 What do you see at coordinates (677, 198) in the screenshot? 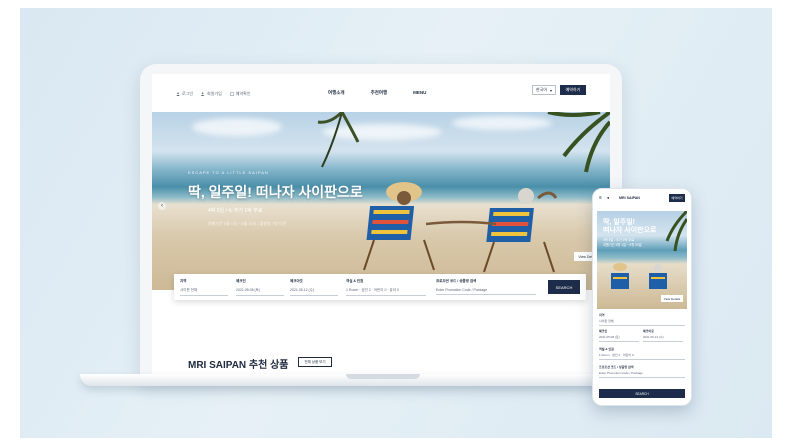
I see `phone-book-button: 예약하기` at bounding box center [677, 198].